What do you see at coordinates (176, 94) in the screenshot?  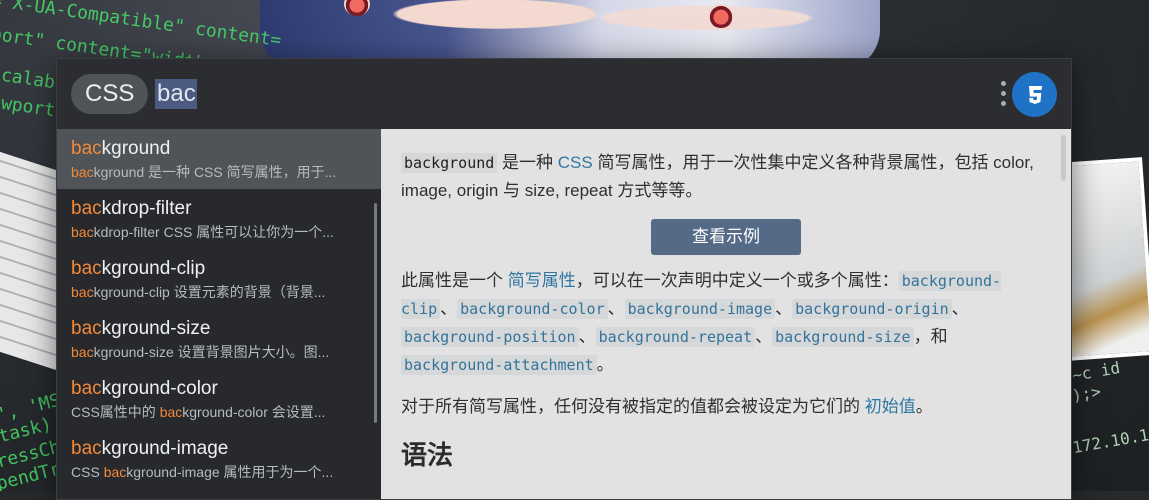 I see `search-input` at bounding box center [176, 94].